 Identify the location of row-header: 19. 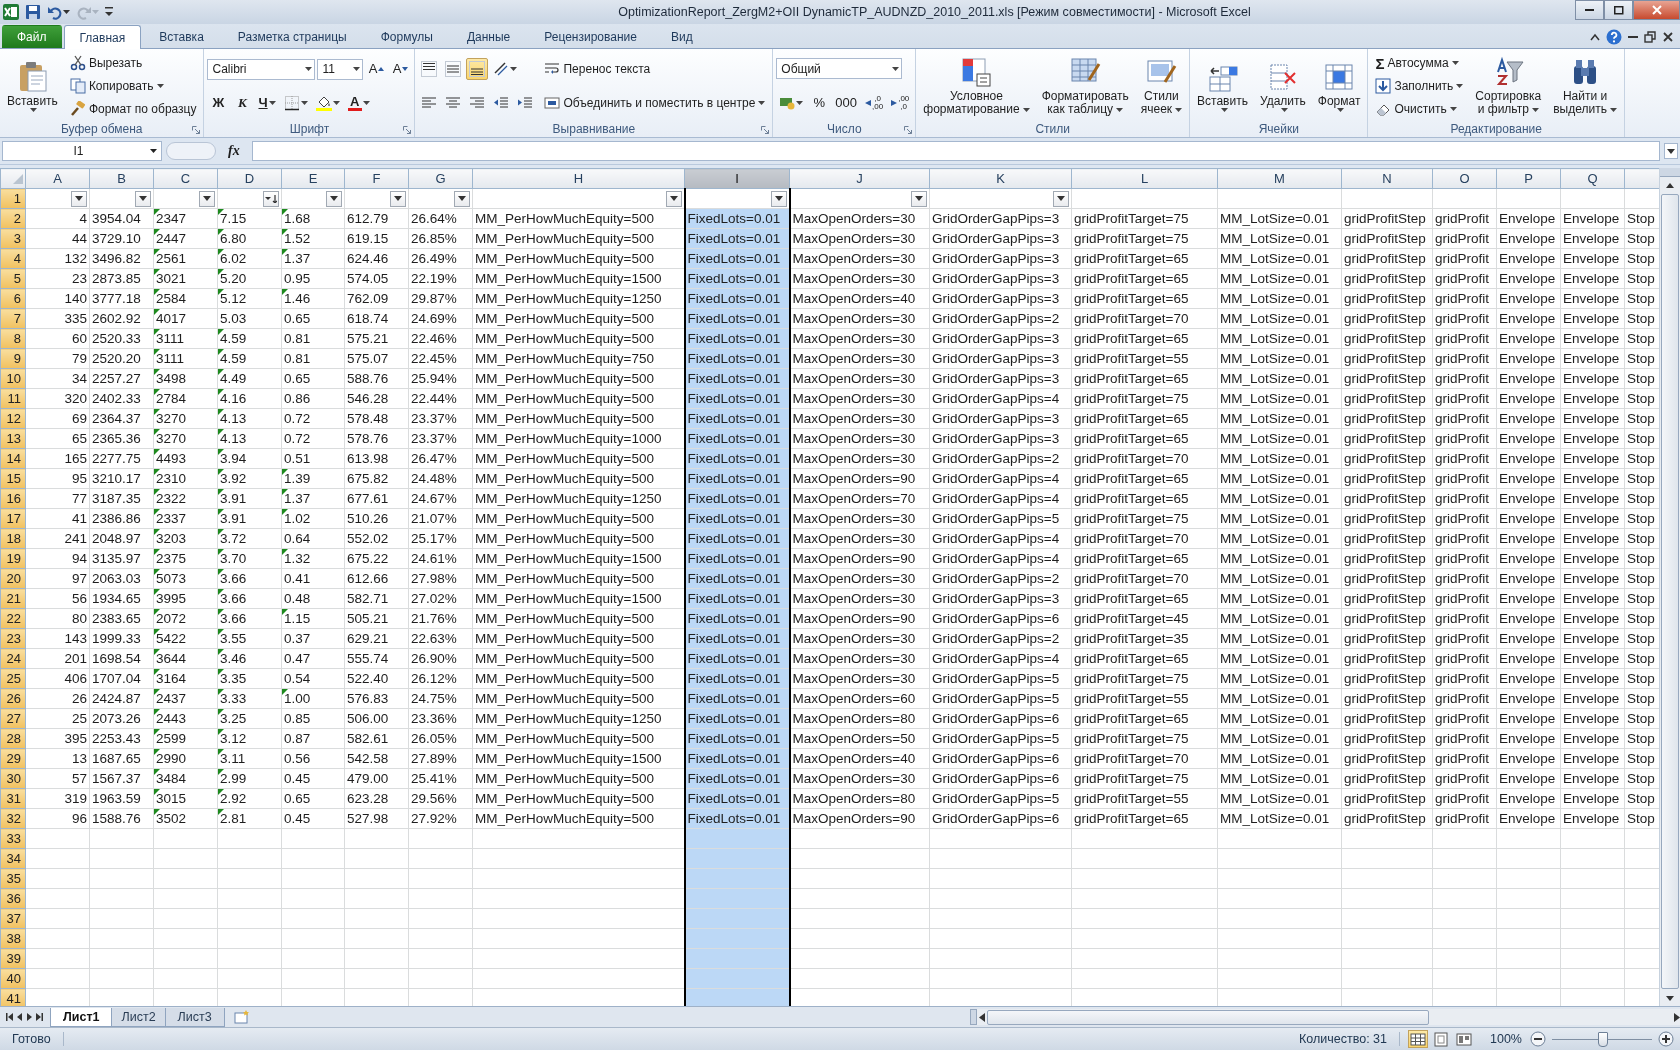
(13, 558).